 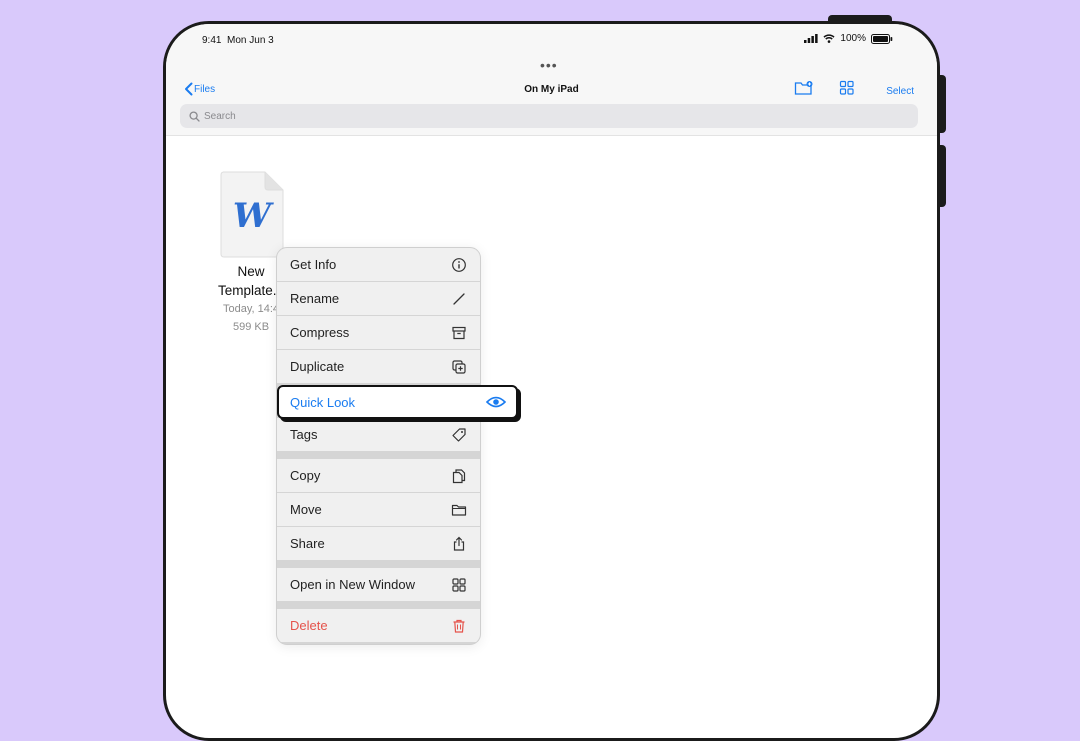 What do you see at coordinates (853, 38) in the screenshot?
I see `battery-percent: 100%` at bounding box center [853, 38].